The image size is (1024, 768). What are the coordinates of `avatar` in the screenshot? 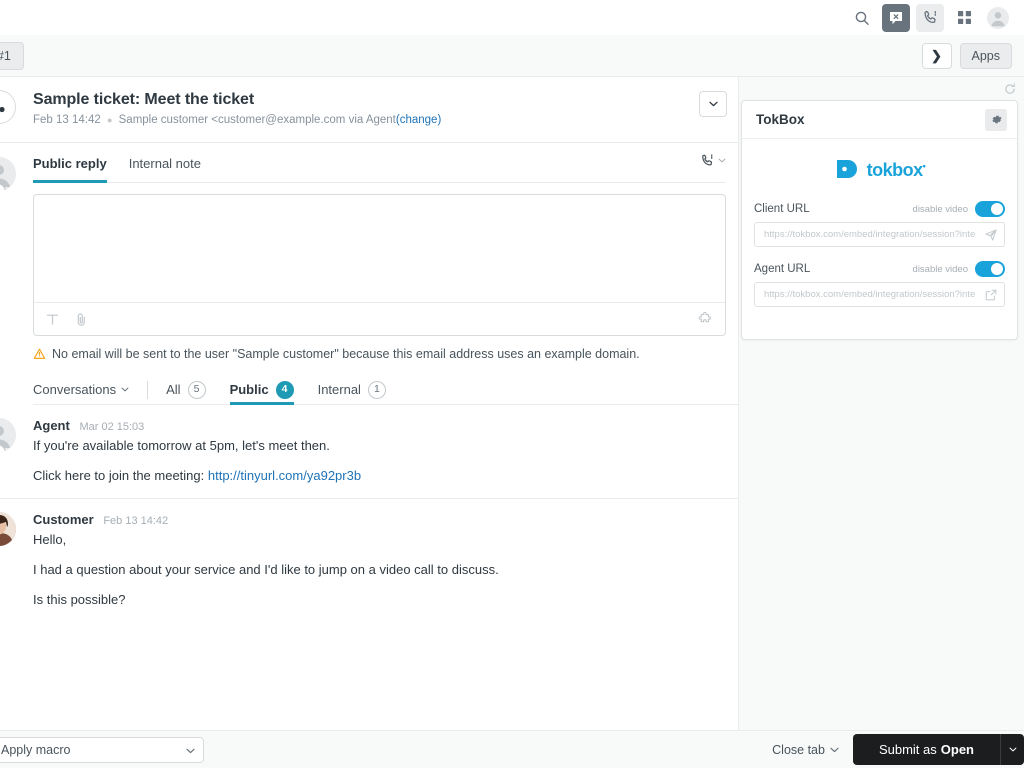 It's located at (8, 529).